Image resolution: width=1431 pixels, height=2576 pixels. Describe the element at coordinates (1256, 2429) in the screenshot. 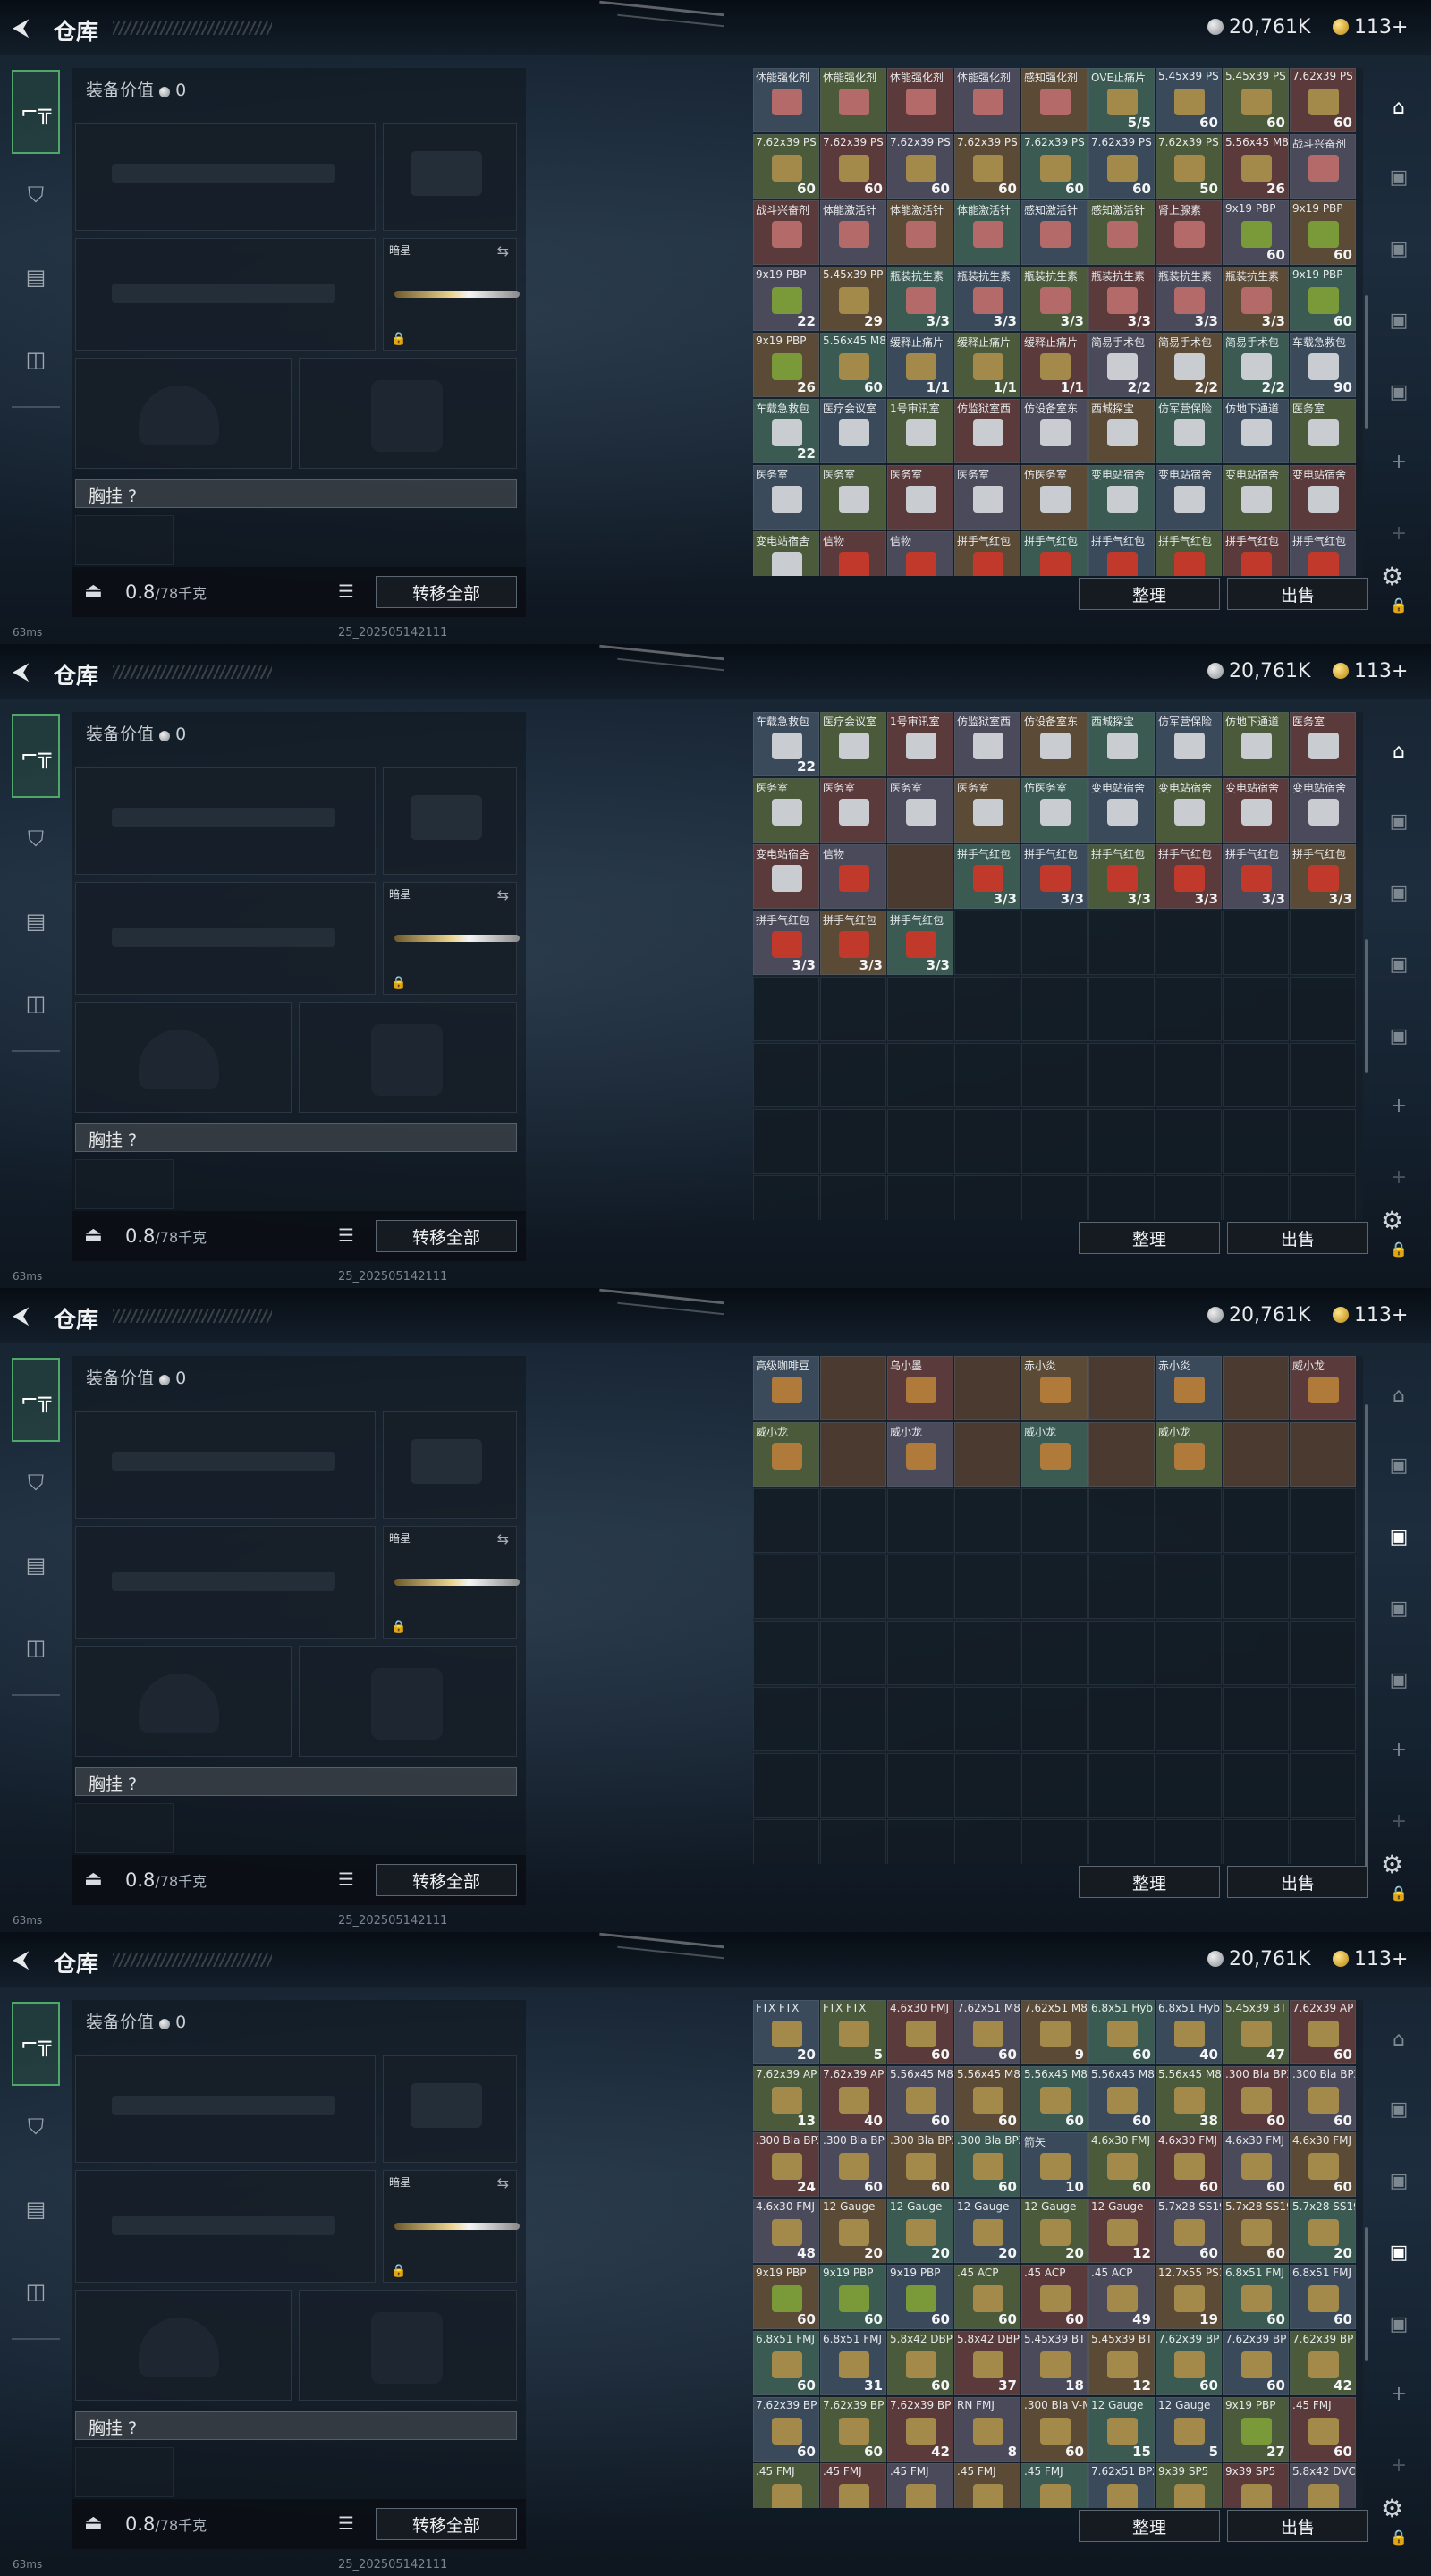

I see `stash-item: 9x19 PBP 27` at that location.